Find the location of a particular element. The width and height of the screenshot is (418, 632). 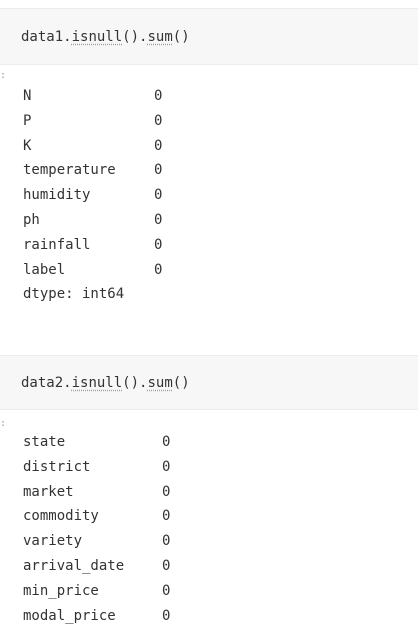

column-name: label is located at coordinates (44, 269).